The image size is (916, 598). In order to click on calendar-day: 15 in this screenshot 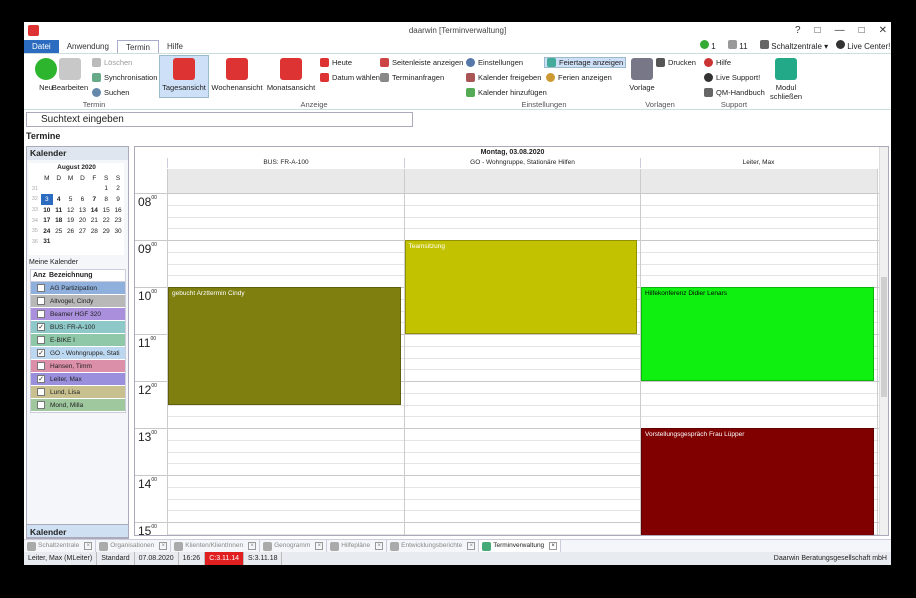, I will do `click(106, 210)`.